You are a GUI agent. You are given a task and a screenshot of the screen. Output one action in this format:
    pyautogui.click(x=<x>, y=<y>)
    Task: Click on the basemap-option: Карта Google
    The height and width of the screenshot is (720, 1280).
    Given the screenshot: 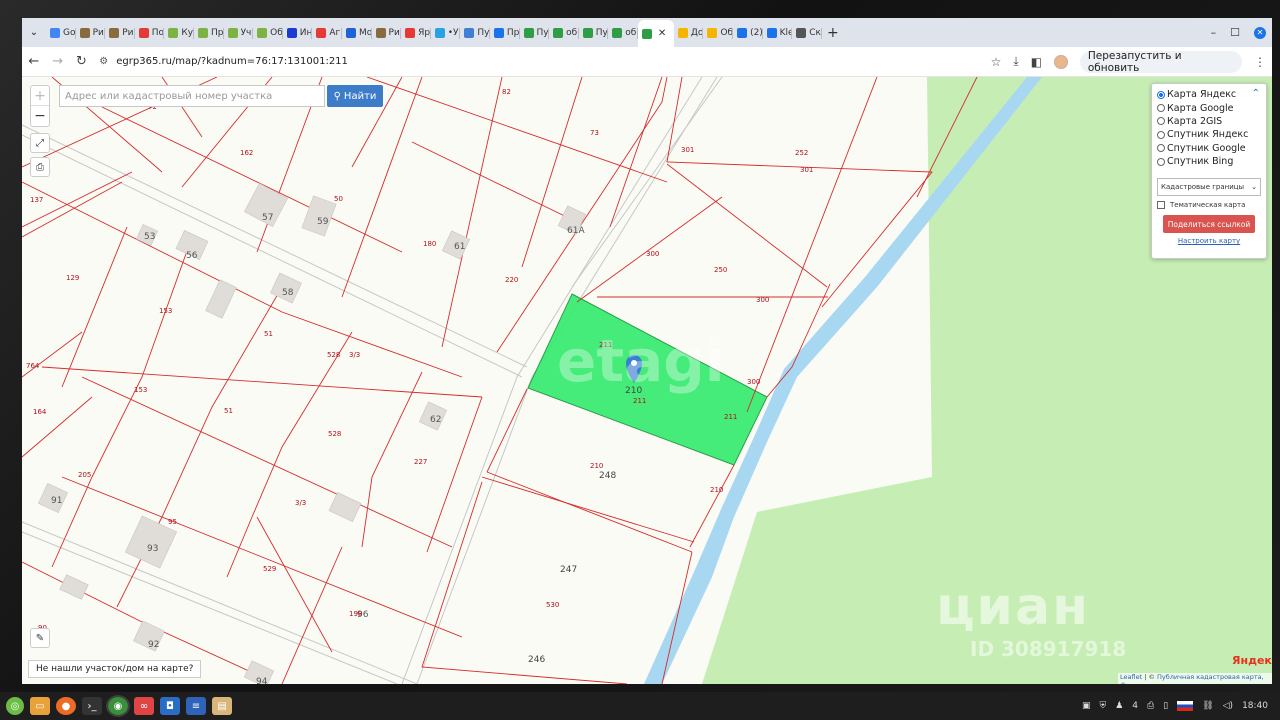 What is the action you would take?
    pyautogui.click(x=1209, y=107)
    